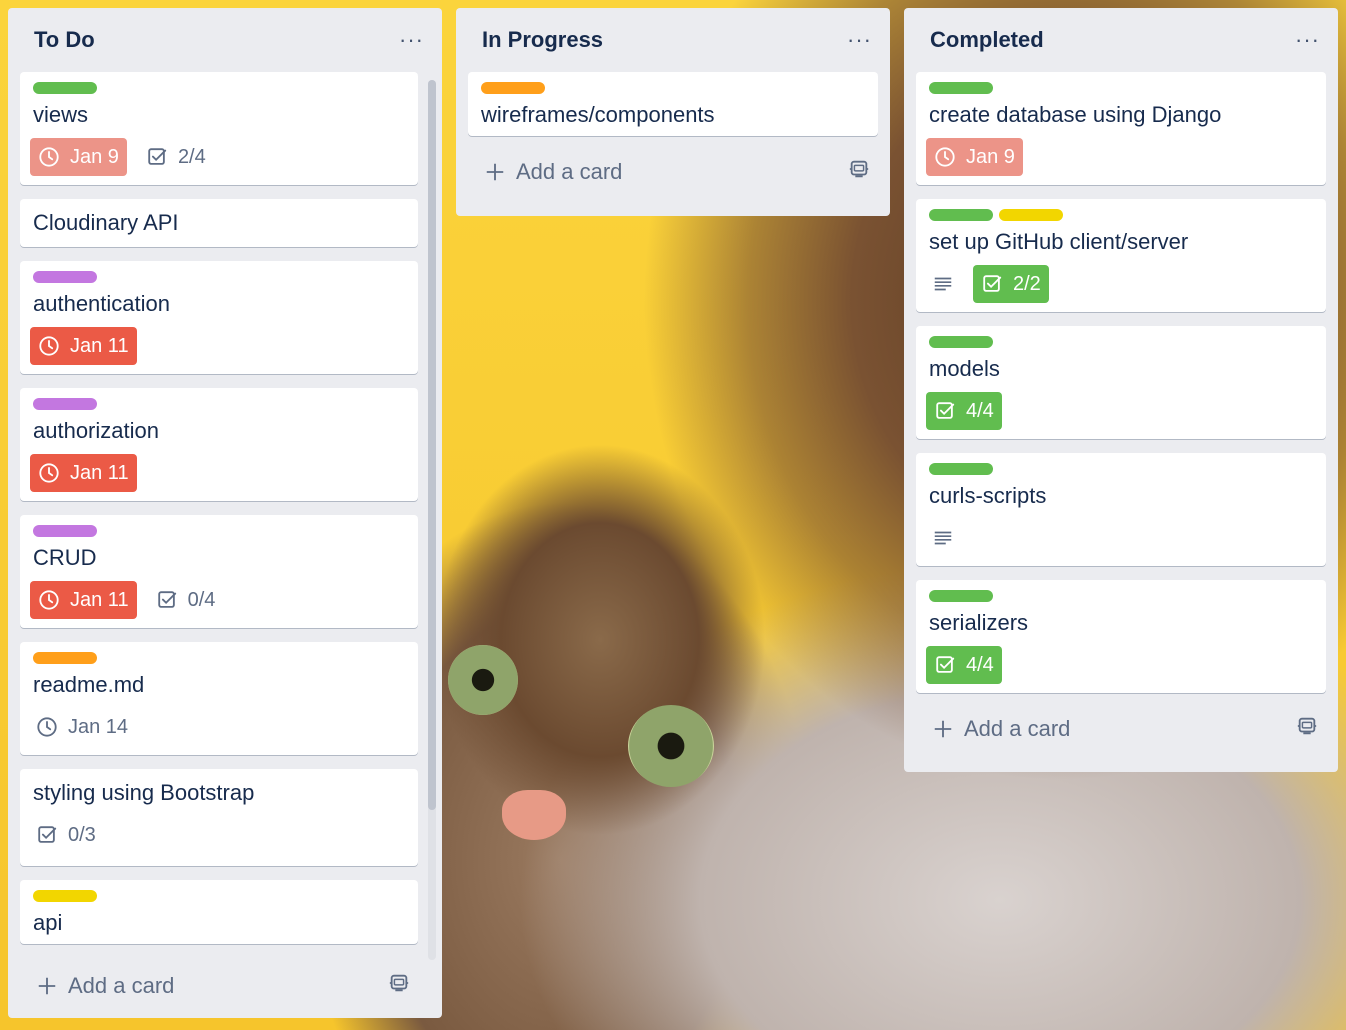 The image size is (1346, 1030). I want to click on due-date-text: Jan 14, so click(98, 726).